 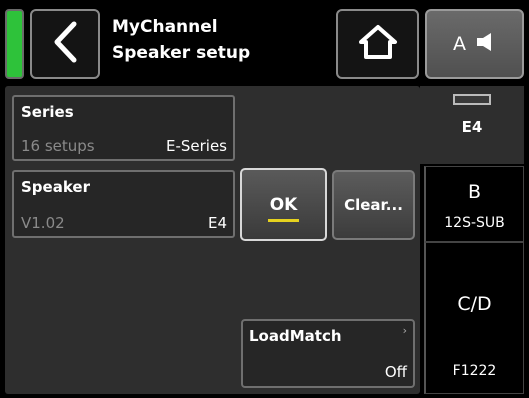 I want to click on header-title-block: MyChannel Speaker setup, so click(x=181, y=40).